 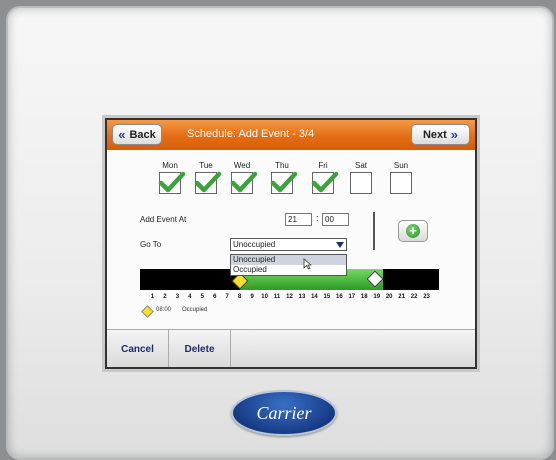 What do you see at coordinates (122, 134) in the screenshot?
I see `chevron-left-icon: «` at bounding box center [122, 134].